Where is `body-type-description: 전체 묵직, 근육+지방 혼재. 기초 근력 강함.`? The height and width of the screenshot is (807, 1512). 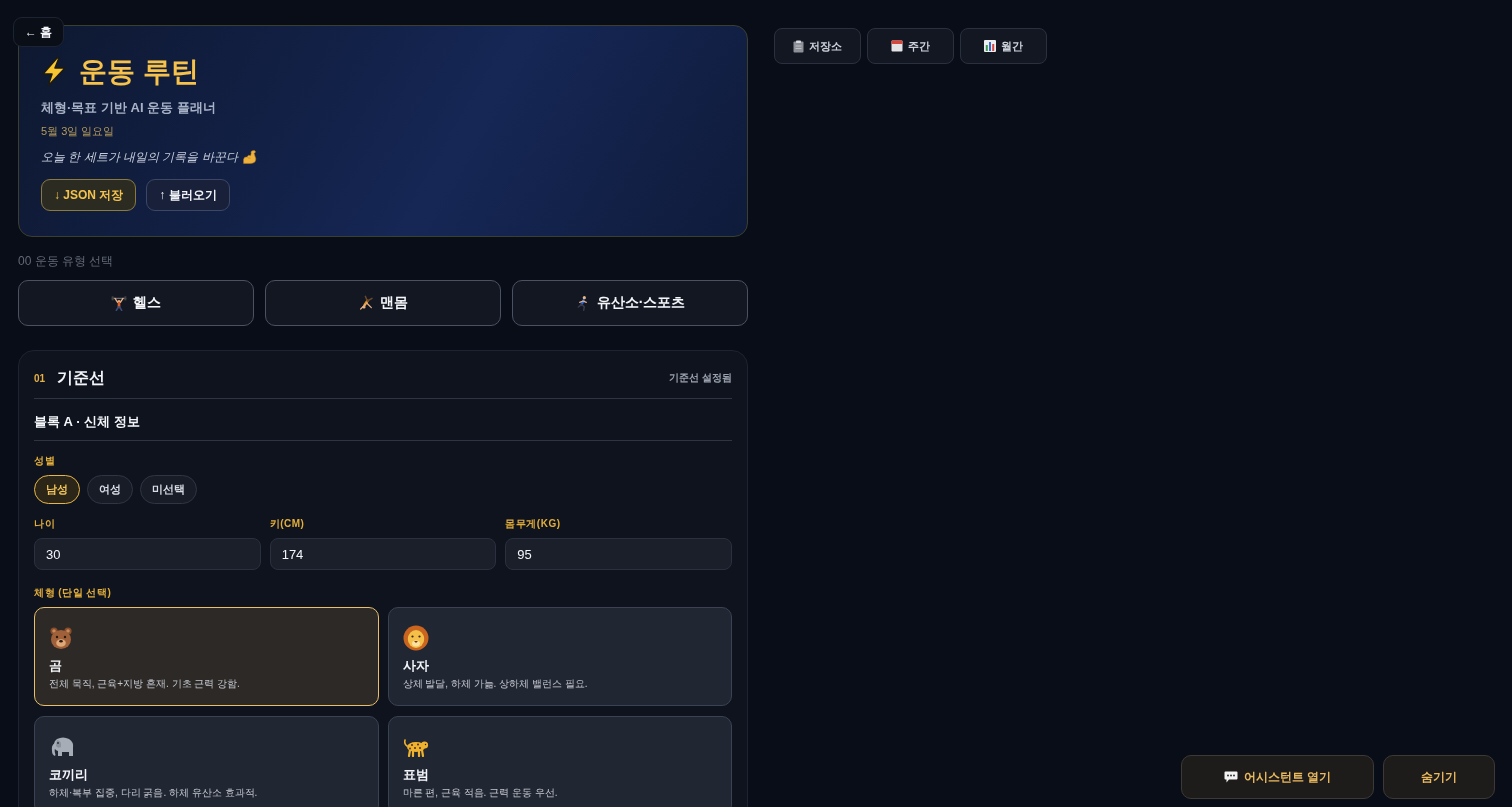 body-type-description: 전체 묵직, 근육+지방 혼재. 기초 근력 강함. is located at coordinates (145, 684).